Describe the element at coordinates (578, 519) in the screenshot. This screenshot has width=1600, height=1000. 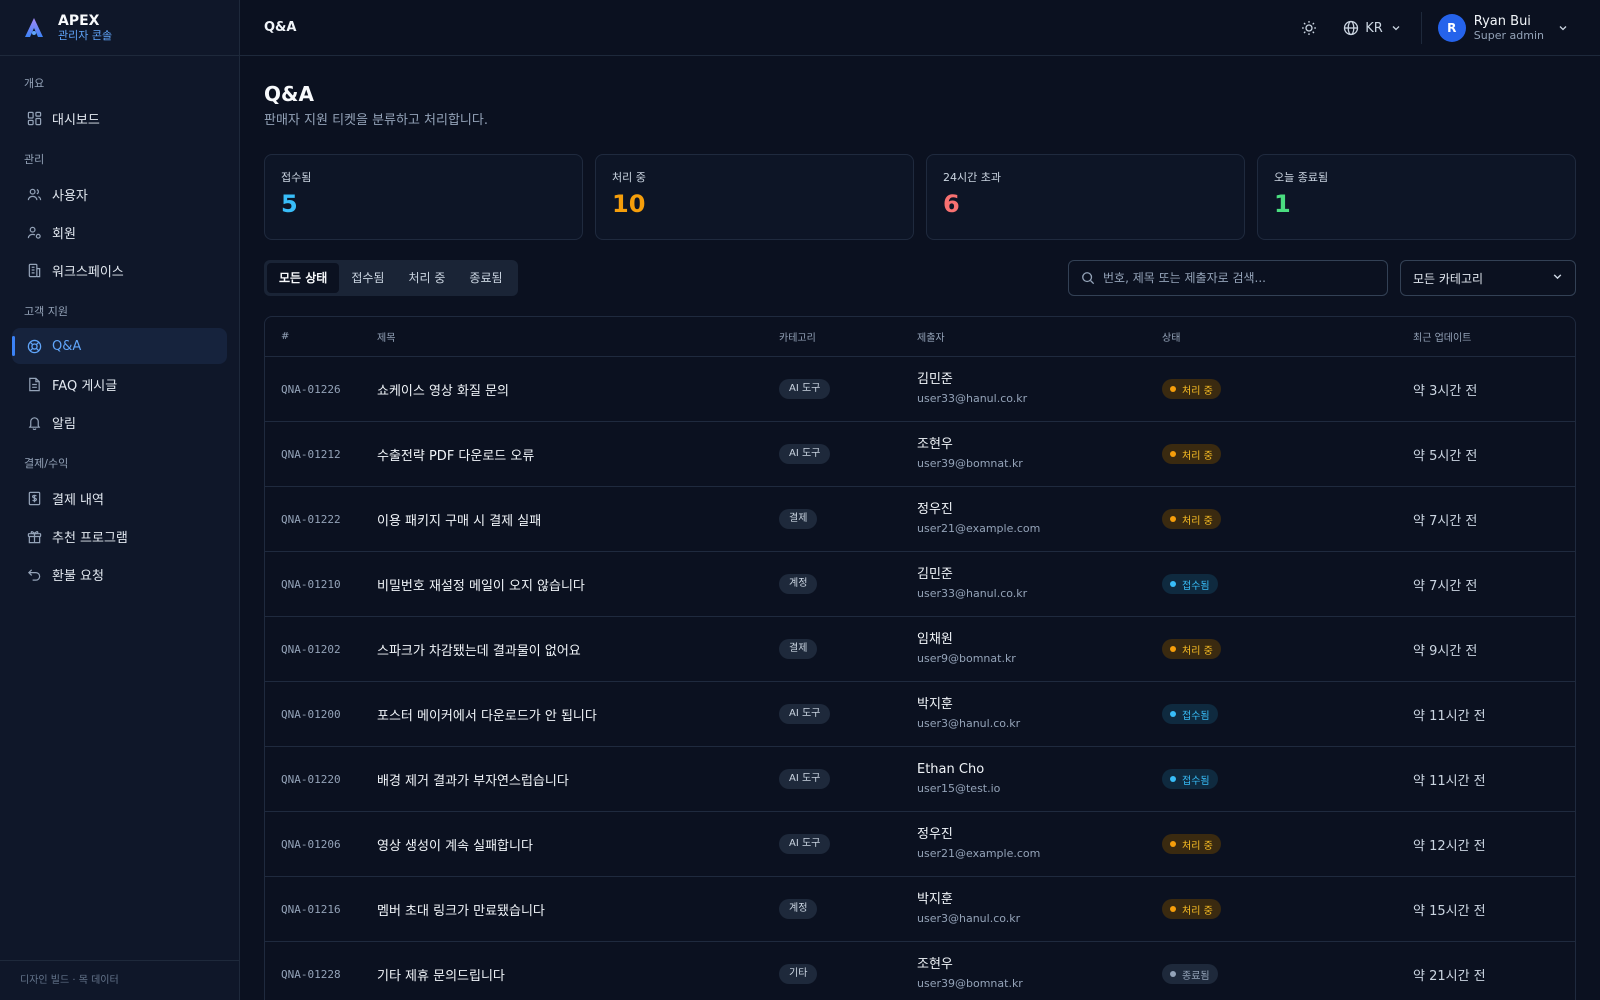
I see `ticket-title: 이용 패키지 구매 시 결제 실패` at that location.